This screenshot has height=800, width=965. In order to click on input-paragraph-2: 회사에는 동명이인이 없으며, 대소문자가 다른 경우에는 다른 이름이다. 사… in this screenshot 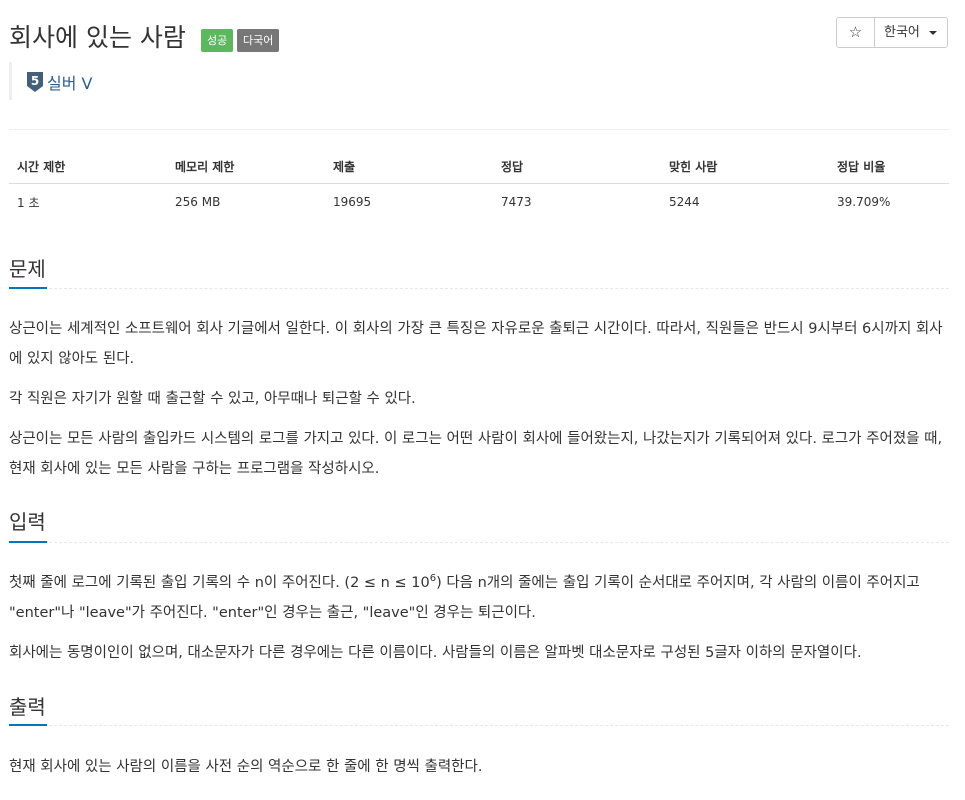, I will do `click(435, 653)`.